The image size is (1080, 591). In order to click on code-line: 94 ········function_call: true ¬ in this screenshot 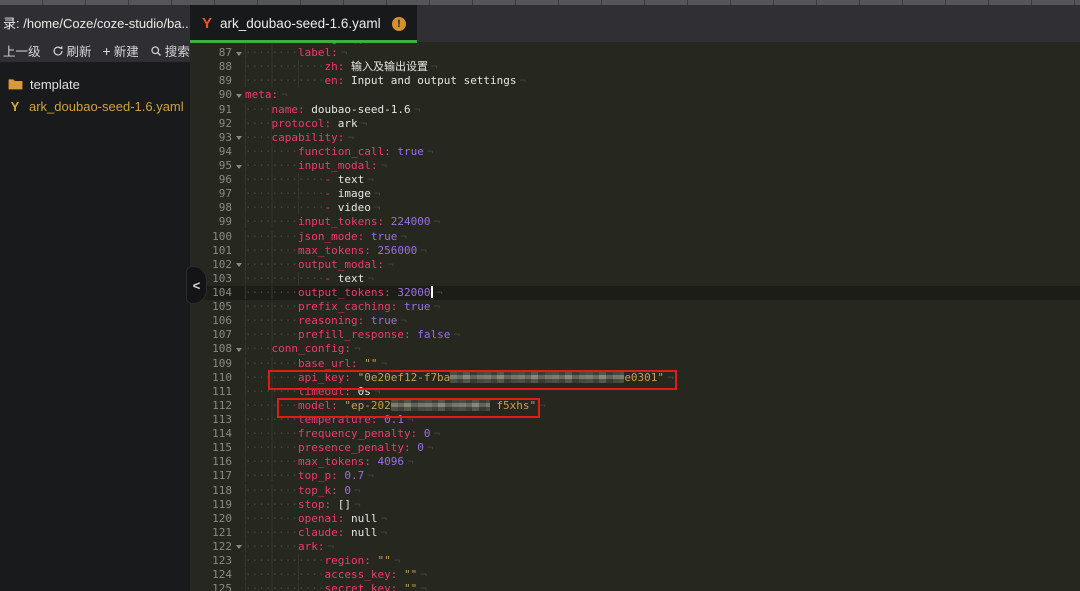, I will do `click(635, 151)`.